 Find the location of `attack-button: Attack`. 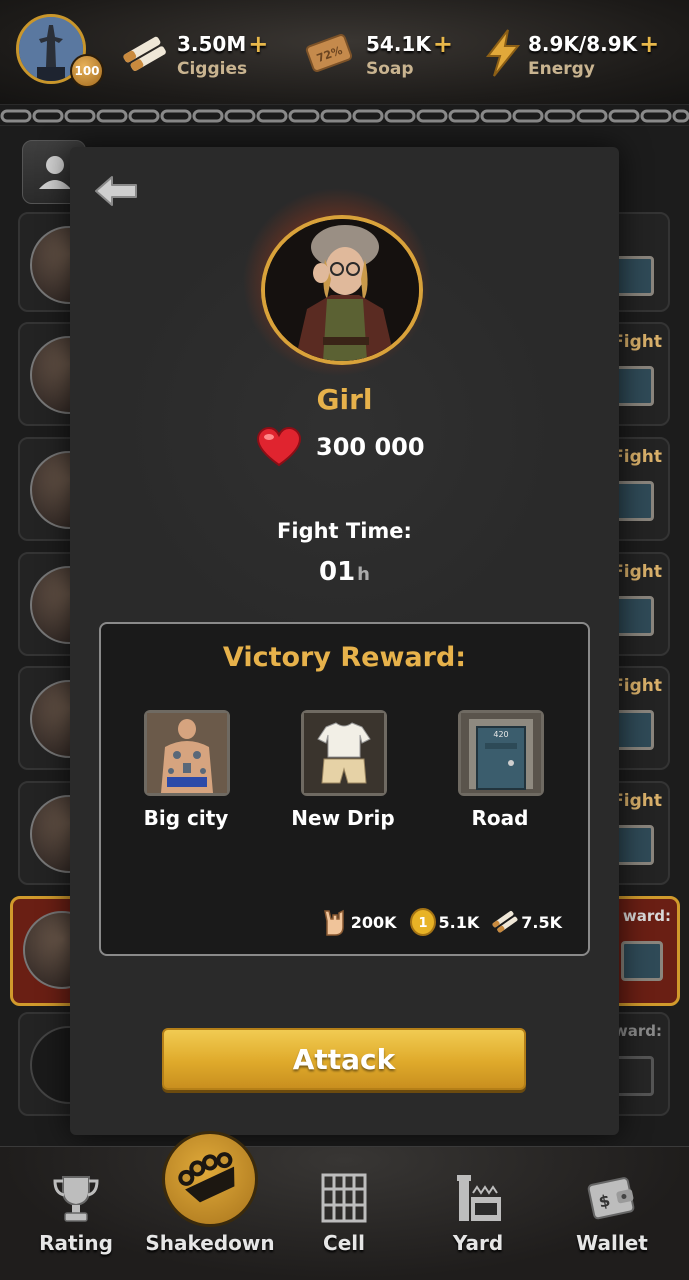

attack-button: Attack is located at coordinates (344, 1059).